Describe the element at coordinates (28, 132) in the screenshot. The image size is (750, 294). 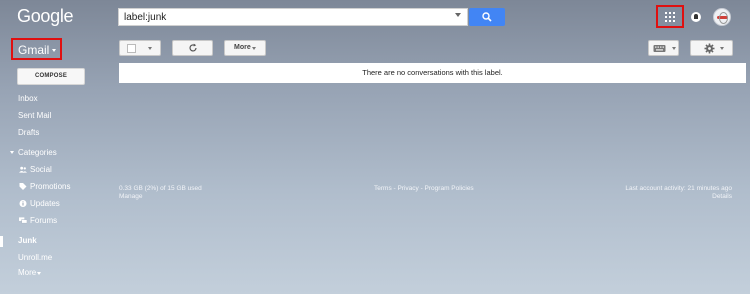
I see `sidebar-item-drafts: Drafts` at that location.